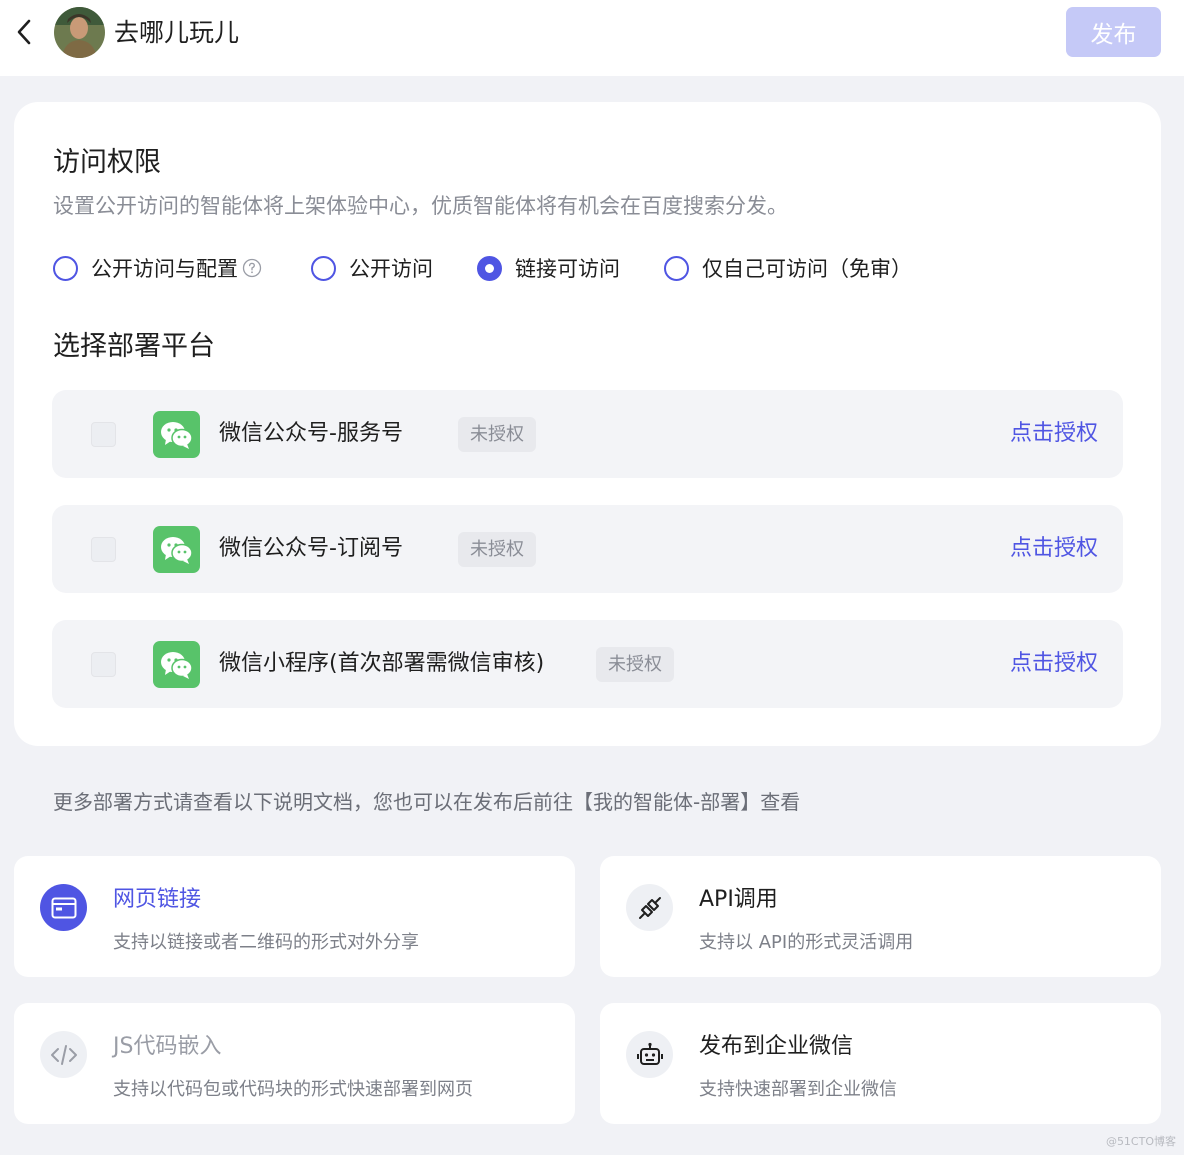  What do you see at coordinates (880, 916) in the screenshot?
I see `method-card-api: API调用 支持以 API的形式灵活调用` at bounding box center [880, 916].